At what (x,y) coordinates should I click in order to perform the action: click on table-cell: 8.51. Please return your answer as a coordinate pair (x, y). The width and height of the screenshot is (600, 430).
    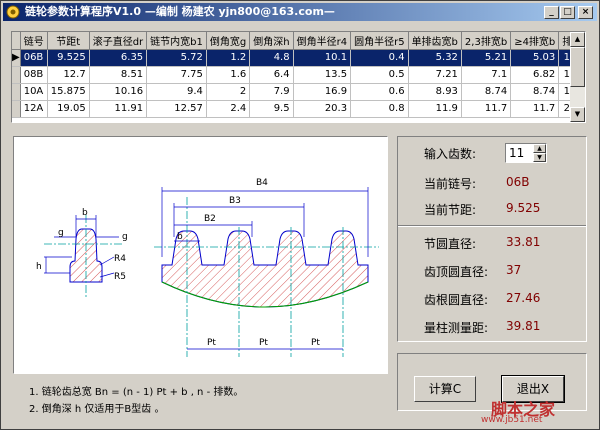
    Looking at the image, I should click on (118, 75).